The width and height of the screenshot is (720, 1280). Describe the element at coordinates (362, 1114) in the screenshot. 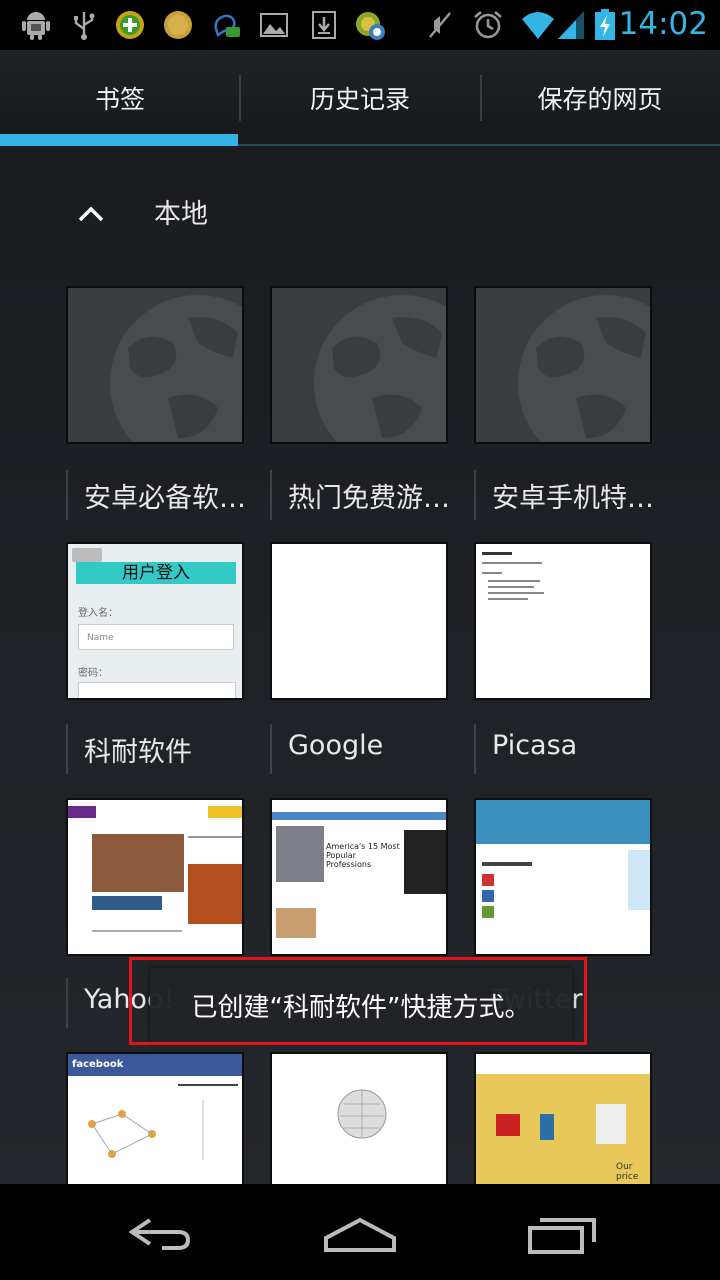

I see `wikipedia-globe-icon` at that location.